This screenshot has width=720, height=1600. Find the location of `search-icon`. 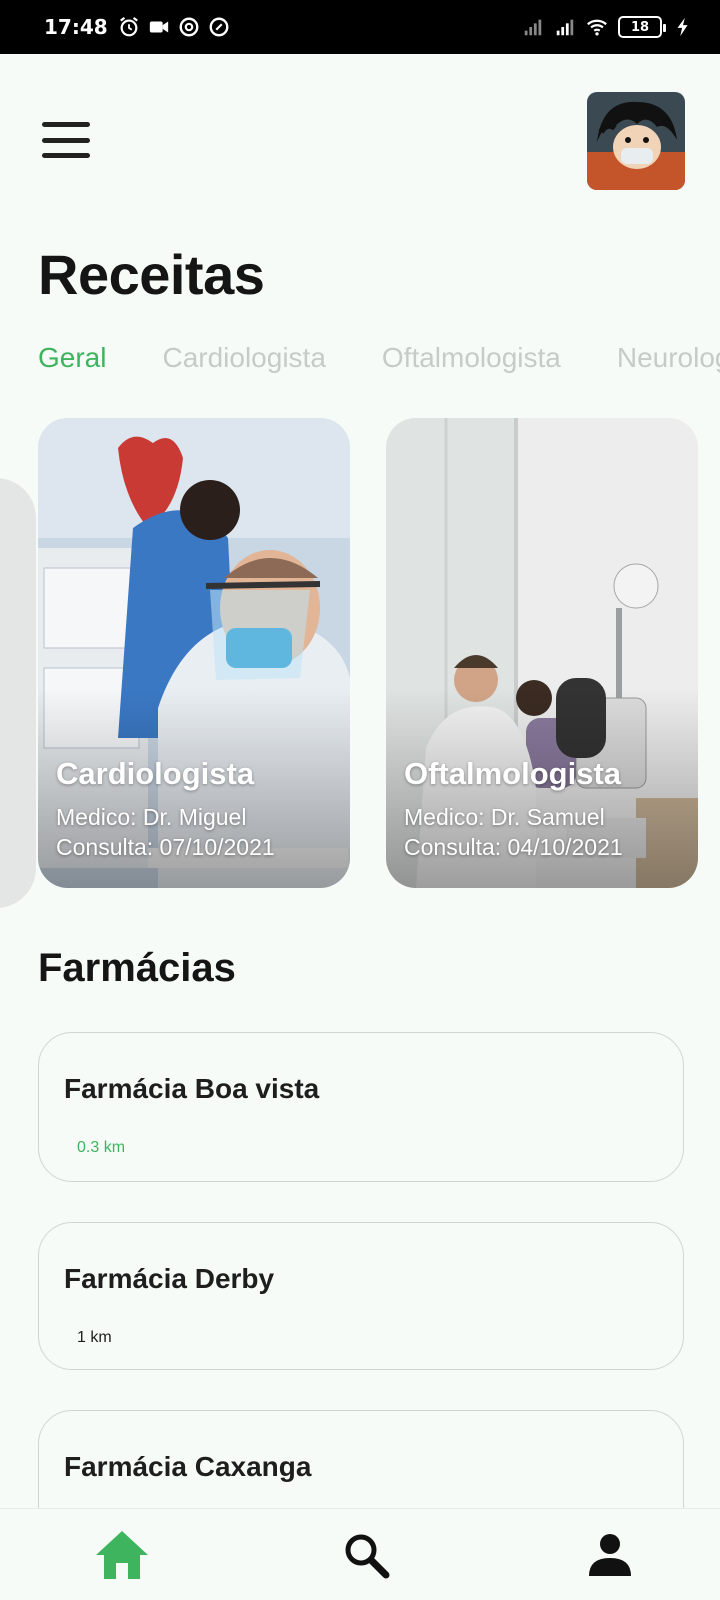

search-icon is located at coordinates (367, 1556).